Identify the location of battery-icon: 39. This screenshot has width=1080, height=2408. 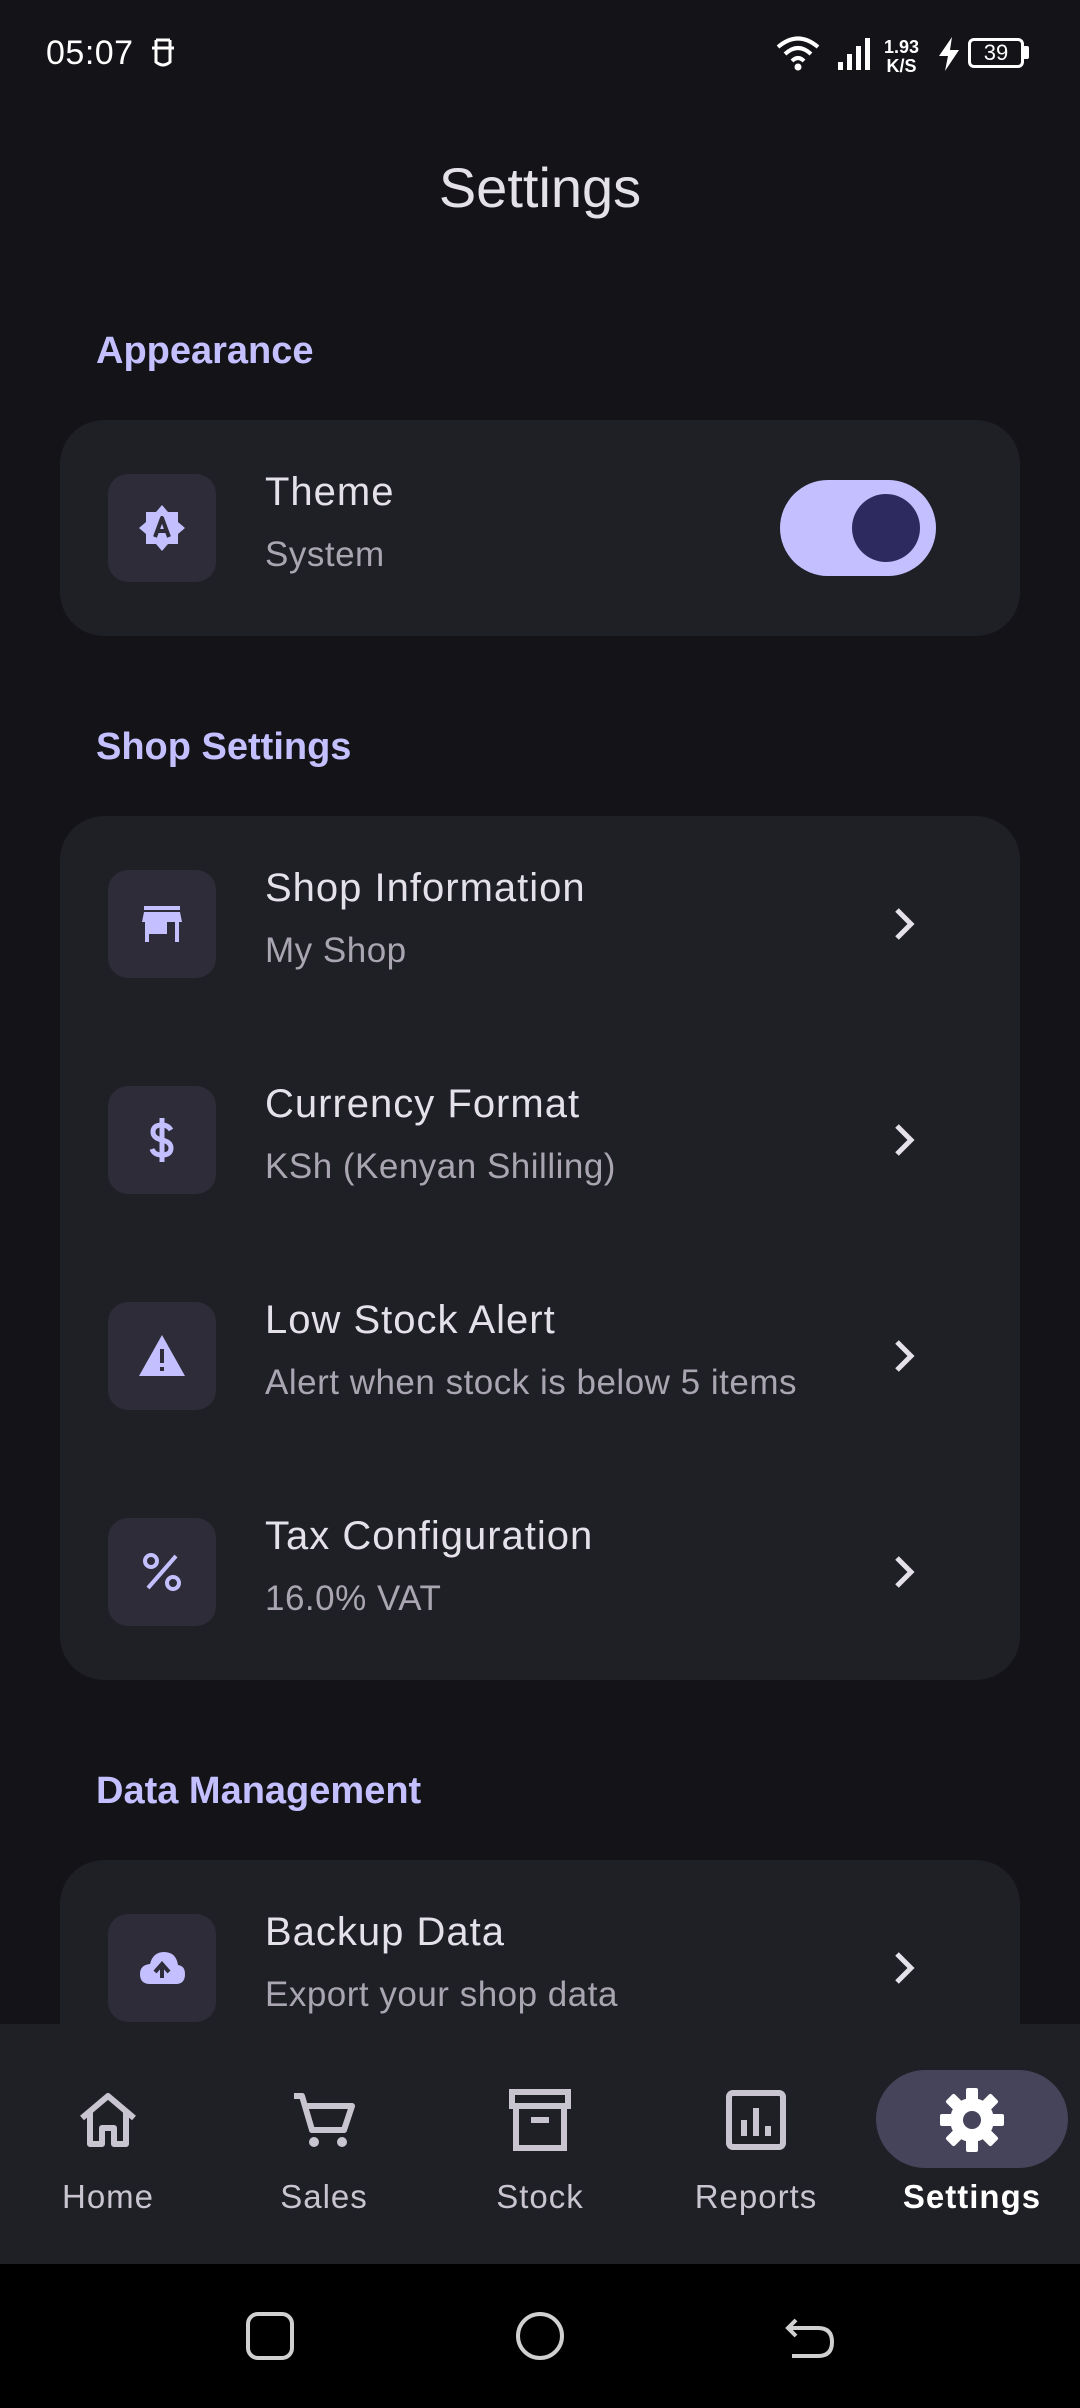
(996, 53).